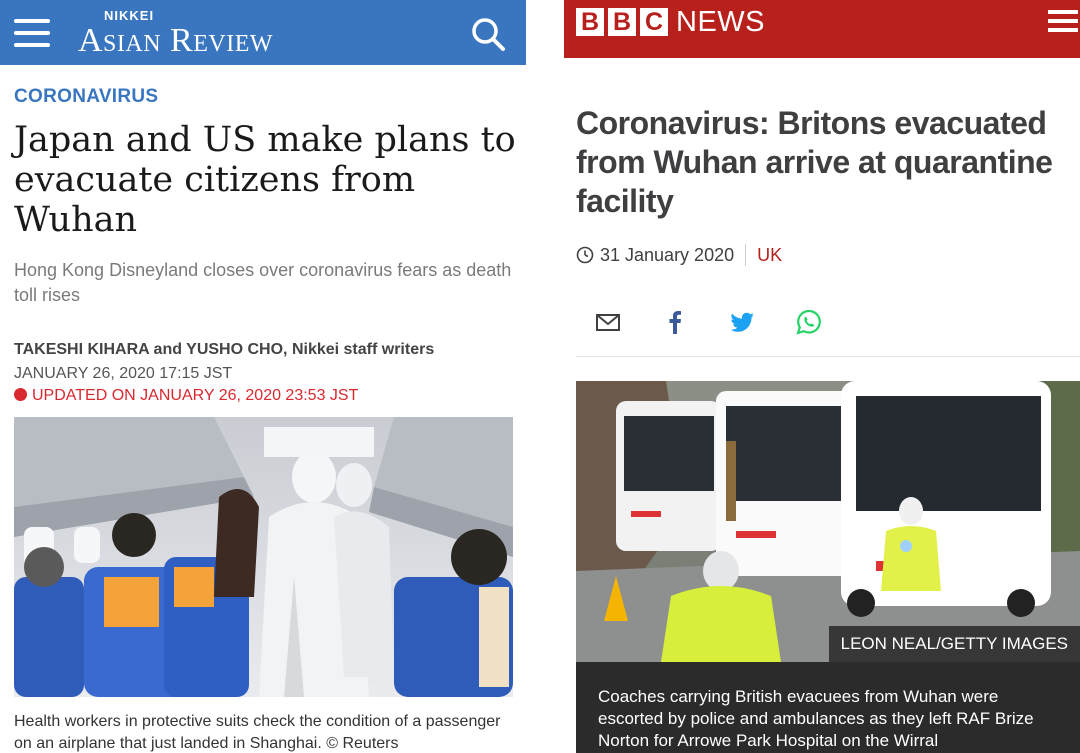 The width and height of the screenshot is (1080, 753). I want to click on whatsapp-icon, so click(809, 322).